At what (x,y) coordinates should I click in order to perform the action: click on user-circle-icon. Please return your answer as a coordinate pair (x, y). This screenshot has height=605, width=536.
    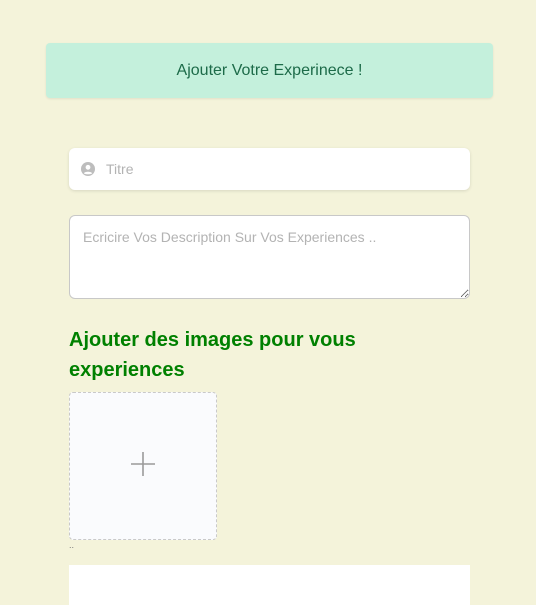
    Looking at the image, I should click on (88, 169).